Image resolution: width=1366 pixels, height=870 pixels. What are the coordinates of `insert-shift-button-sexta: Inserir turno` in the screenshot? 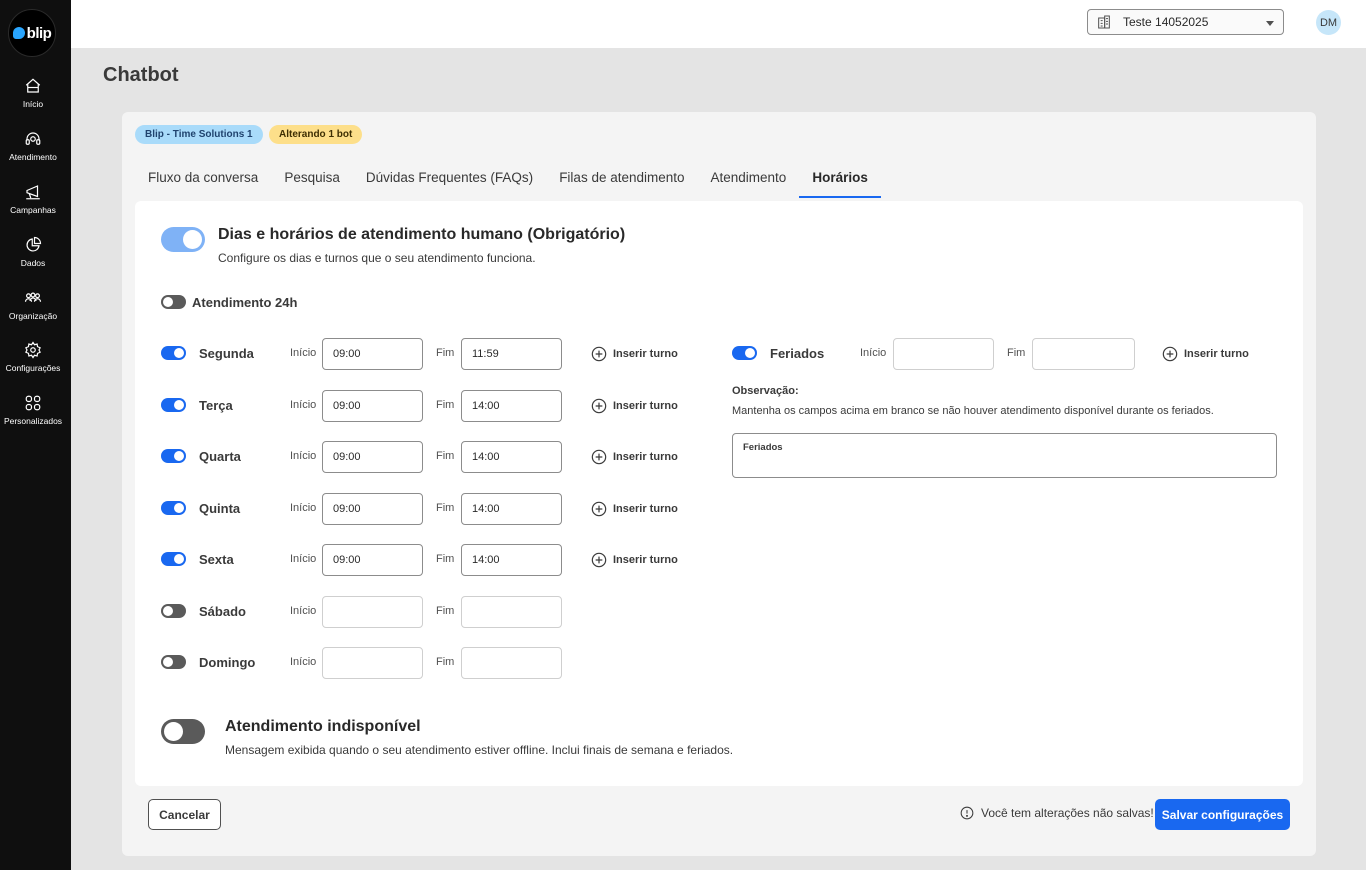 It's located at (634, 560).